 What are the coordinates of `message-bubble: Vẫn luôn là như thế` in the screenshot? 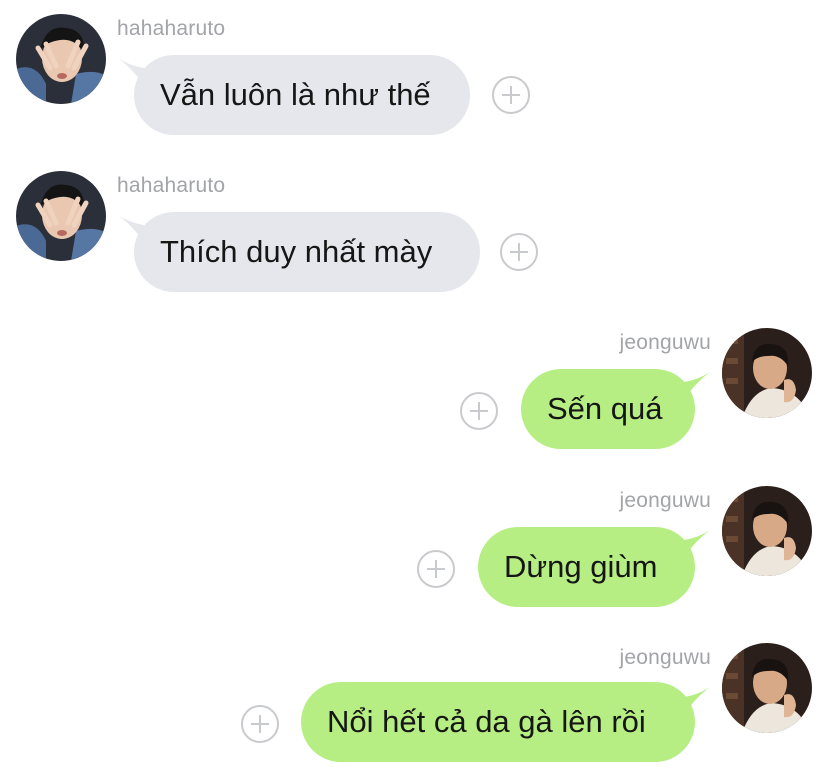 It's located at (302, 95).